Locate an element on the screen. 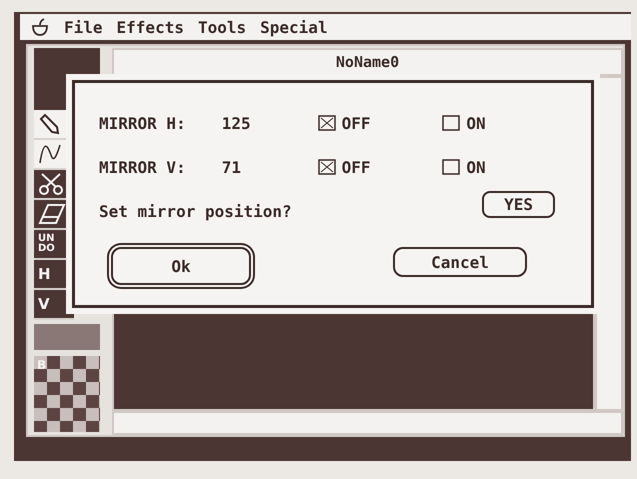 The width and height of the screenshot is (637, 479). question-text: Set mirror position? is located at coordinates (195, 211).